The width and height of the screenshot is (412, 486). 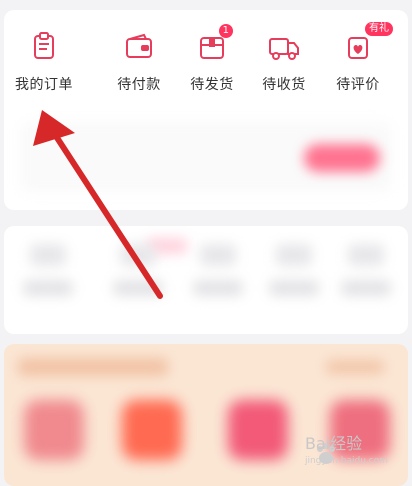 I want to click on package-icon: 1, so click(x=214, y=44).